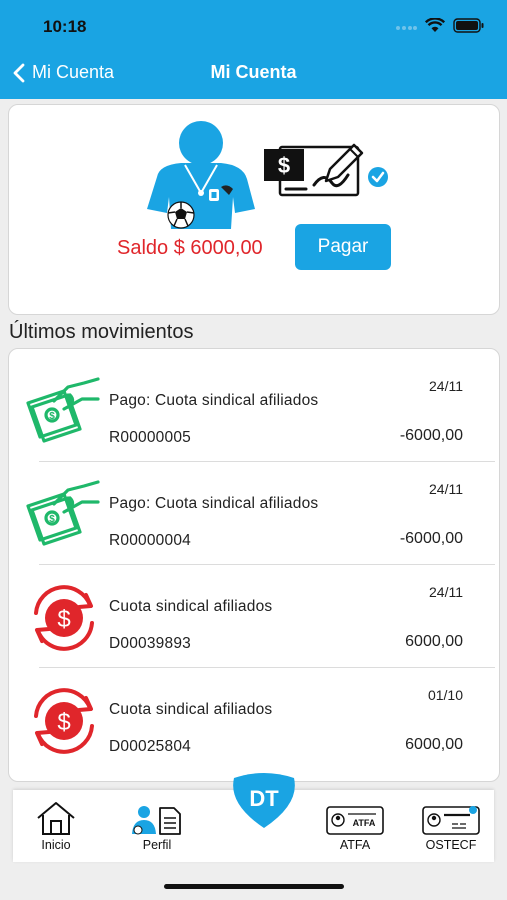  I want to click on movement-code: R00000004, so click(150, 540).